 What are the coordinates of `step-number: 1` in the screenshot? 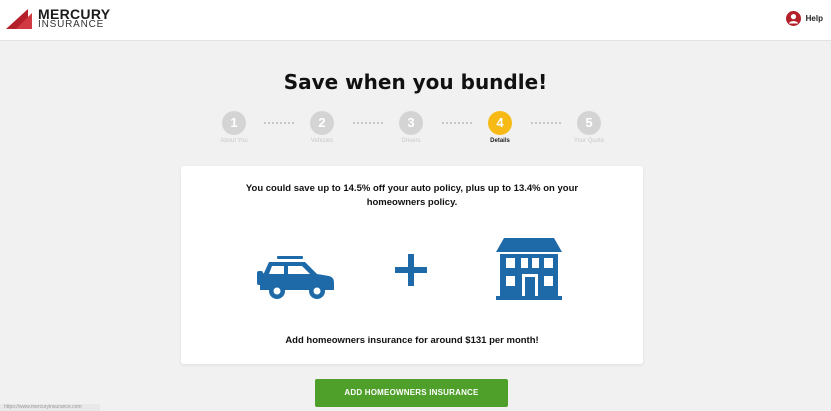 It's located at (234, 123).